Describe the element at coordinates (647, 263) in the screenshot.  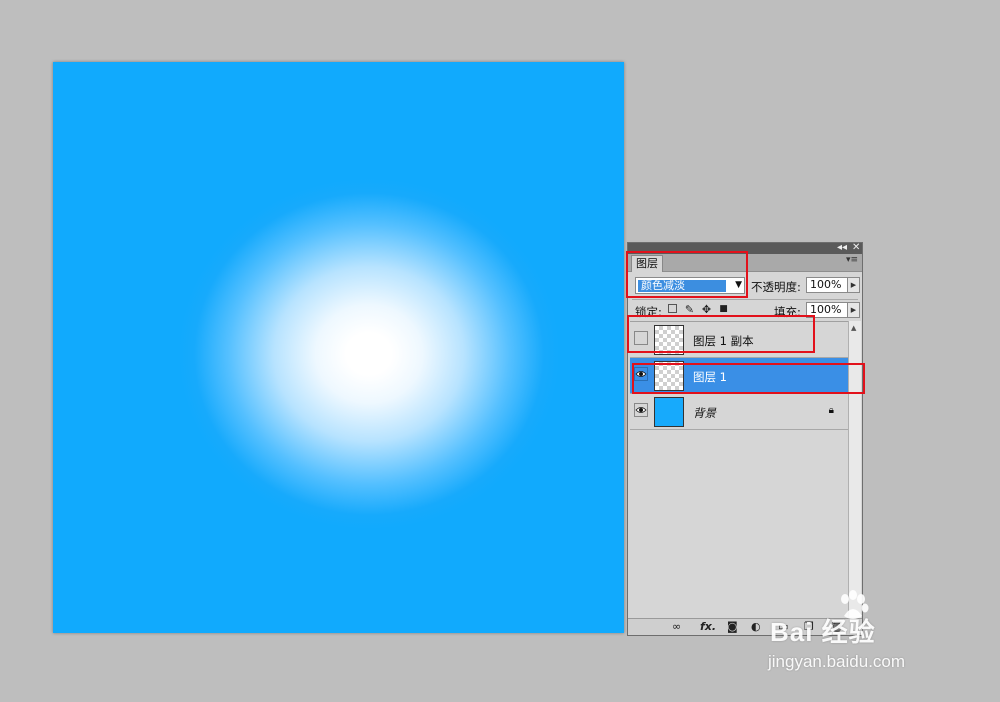
I see `tab-layers: 图层` at that location.